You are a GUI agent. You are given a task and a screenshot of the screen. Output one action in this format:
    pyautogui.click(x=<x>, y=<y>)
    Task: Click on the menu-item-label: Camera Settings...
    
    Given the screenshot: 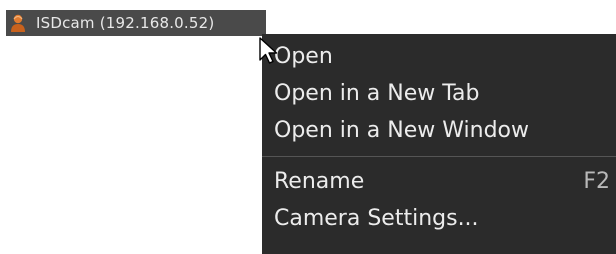 What is the action you would take?
    pyautogui.click(x=376, y=218)
    